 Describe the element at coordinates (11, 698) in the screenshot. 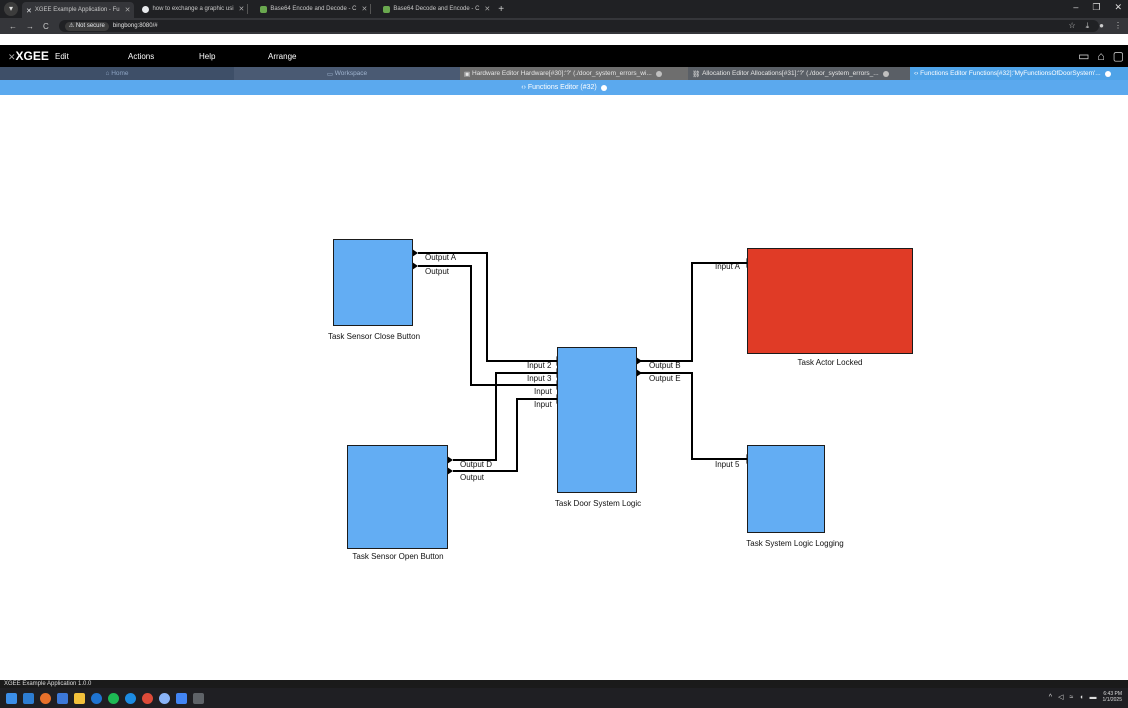

I see `start-icon` at that location.